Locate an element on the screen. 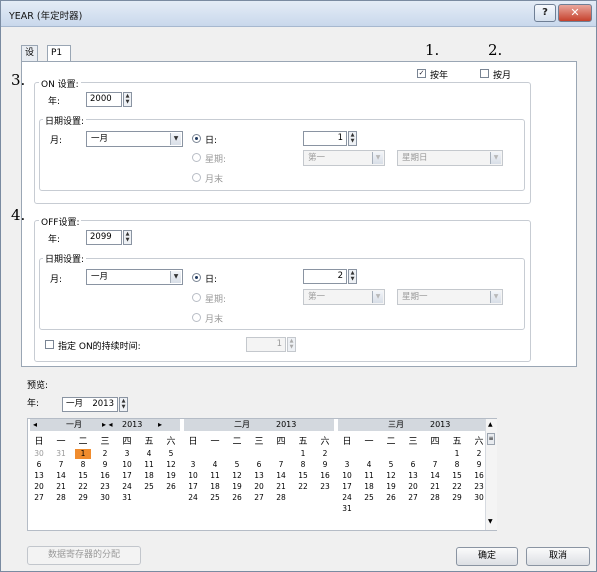 The width and height of the screenshot is (597, 572). duration-input: 1 is located at coordinates (266, 344).